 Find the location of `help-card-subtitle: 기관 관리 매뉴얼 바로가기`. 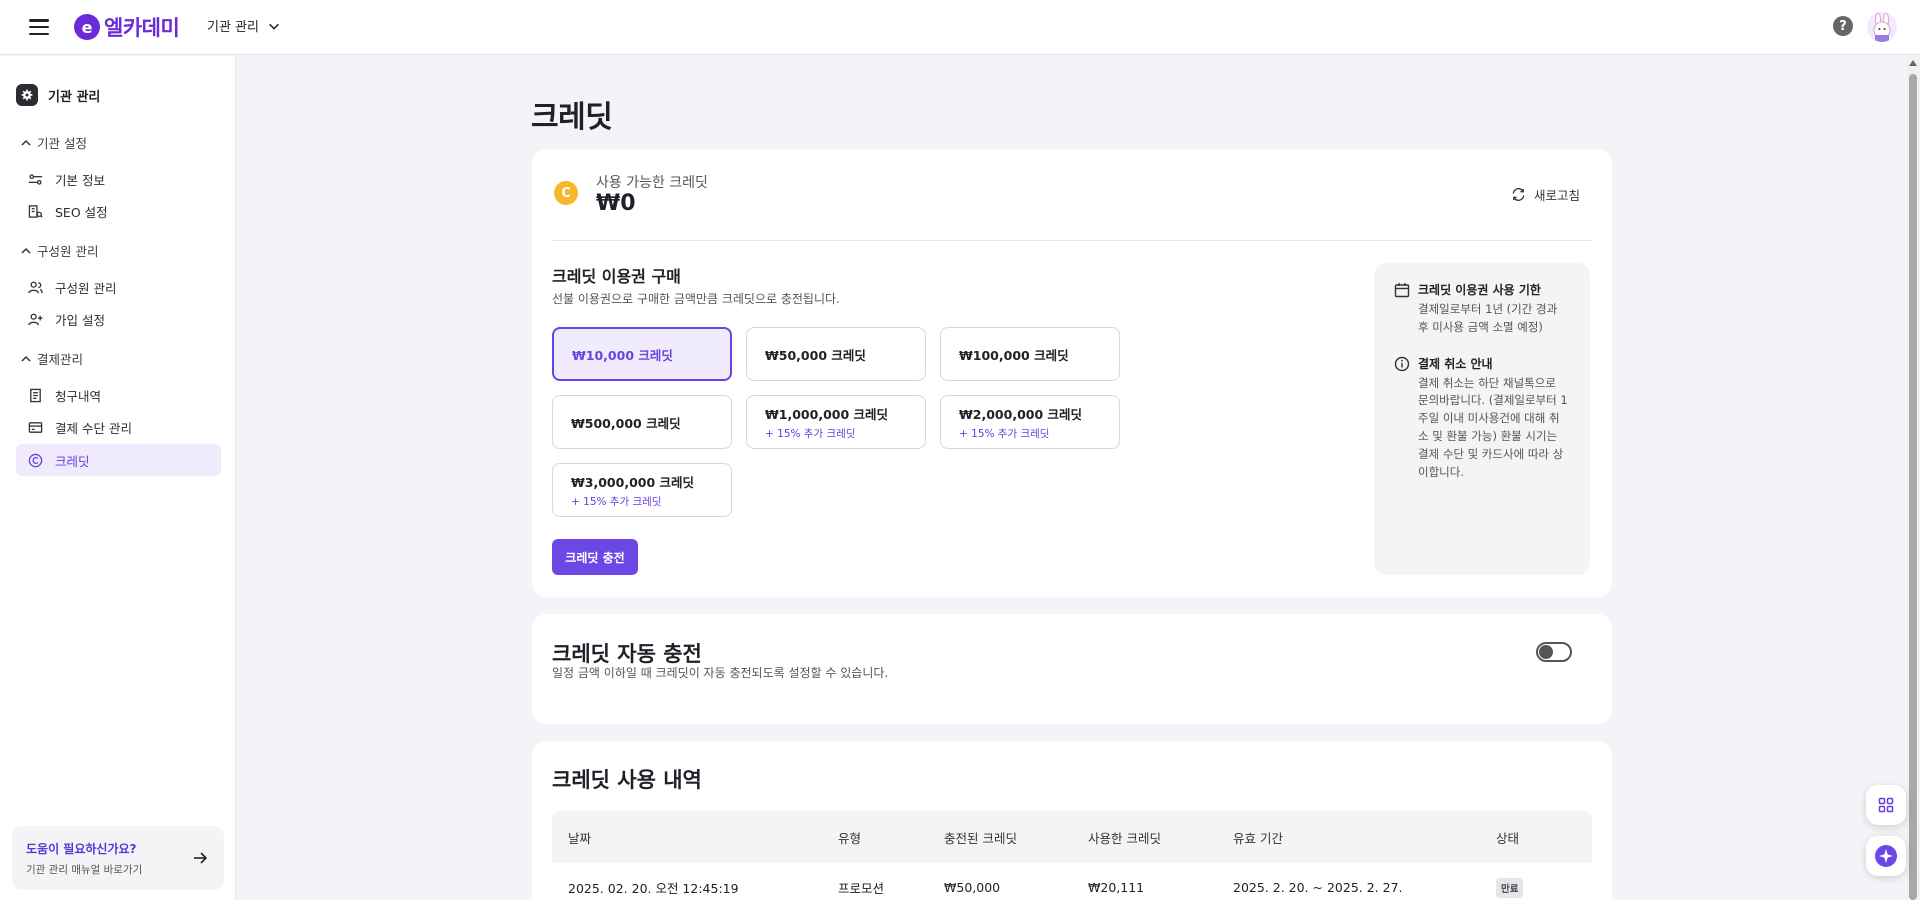

help-card-subtitle: 기관 관리 매뉴얼 바로가기 is located at coordinates (84, 870).